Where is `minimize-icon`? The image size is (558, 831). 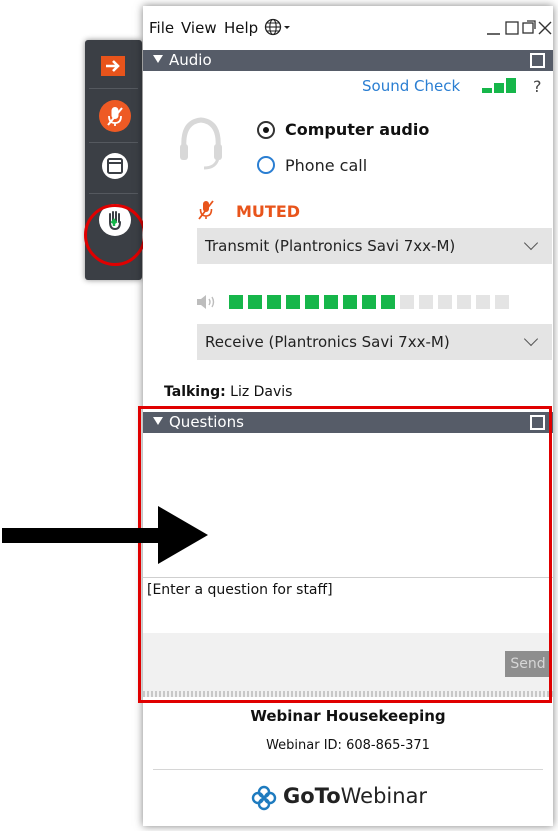
minimize-icon is located at coordinates (493, 28).